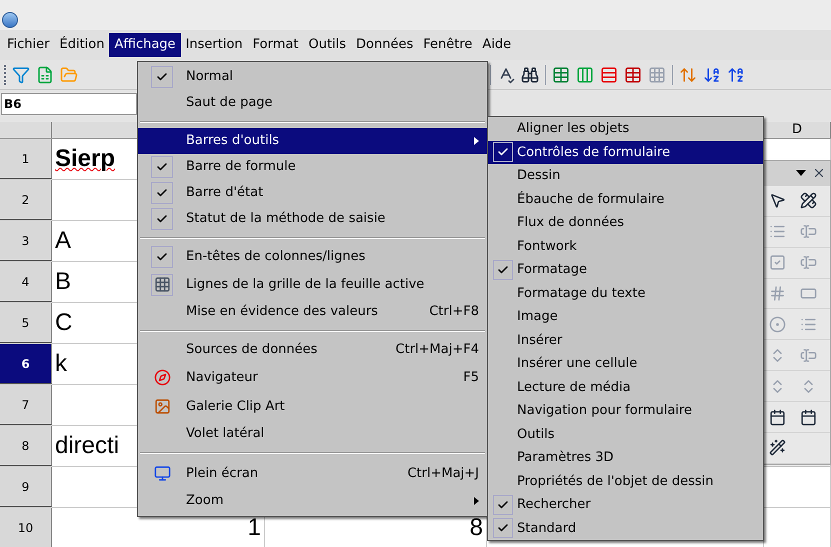  I want to click on menu-item: Aligner les objets, so click(625, 128).